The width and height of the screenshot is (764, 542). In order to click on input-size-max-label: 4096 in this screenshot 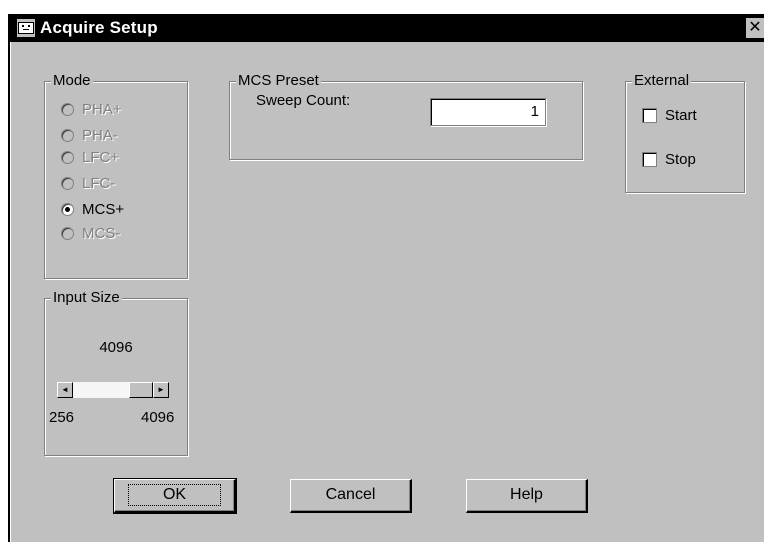, I will do `click(158, 417)`.